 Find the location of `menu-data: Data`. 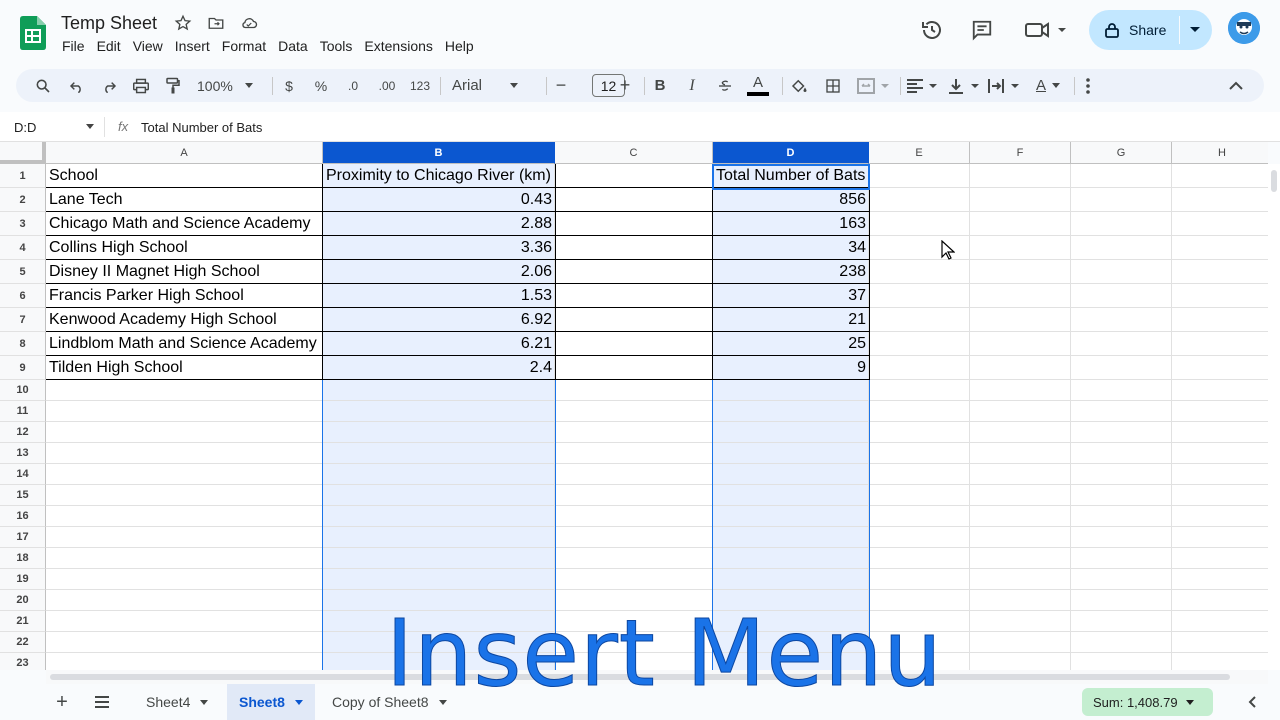

menu-data: Data is located at coordinates (293, 46).